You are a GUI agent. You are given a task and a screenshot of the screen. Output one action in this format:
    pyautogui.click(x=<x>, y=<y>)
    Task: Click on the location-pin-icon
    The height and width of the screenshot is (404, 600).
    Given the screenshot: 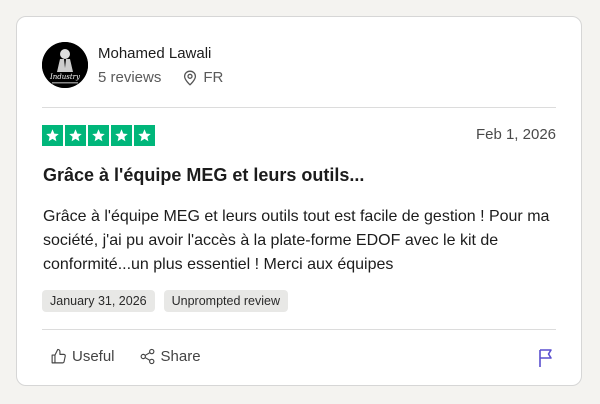 What is the action you would take?
    pyautogui.click(x=190, y=78)
    